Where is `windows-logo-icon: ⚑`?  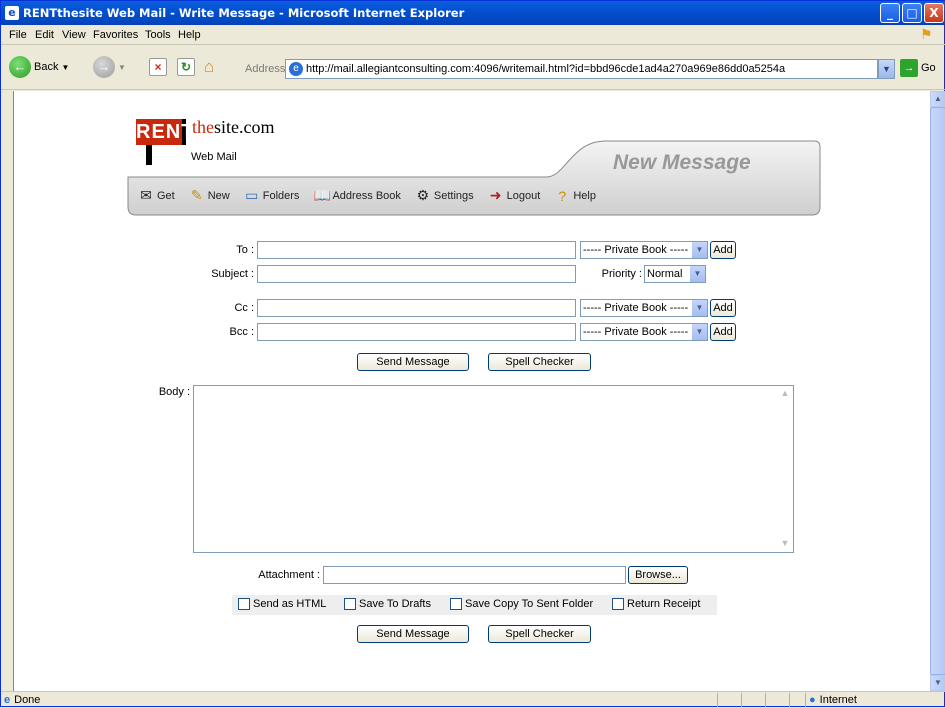 windows-logo-icon: ⚑ is located at coordinates (926, 34).